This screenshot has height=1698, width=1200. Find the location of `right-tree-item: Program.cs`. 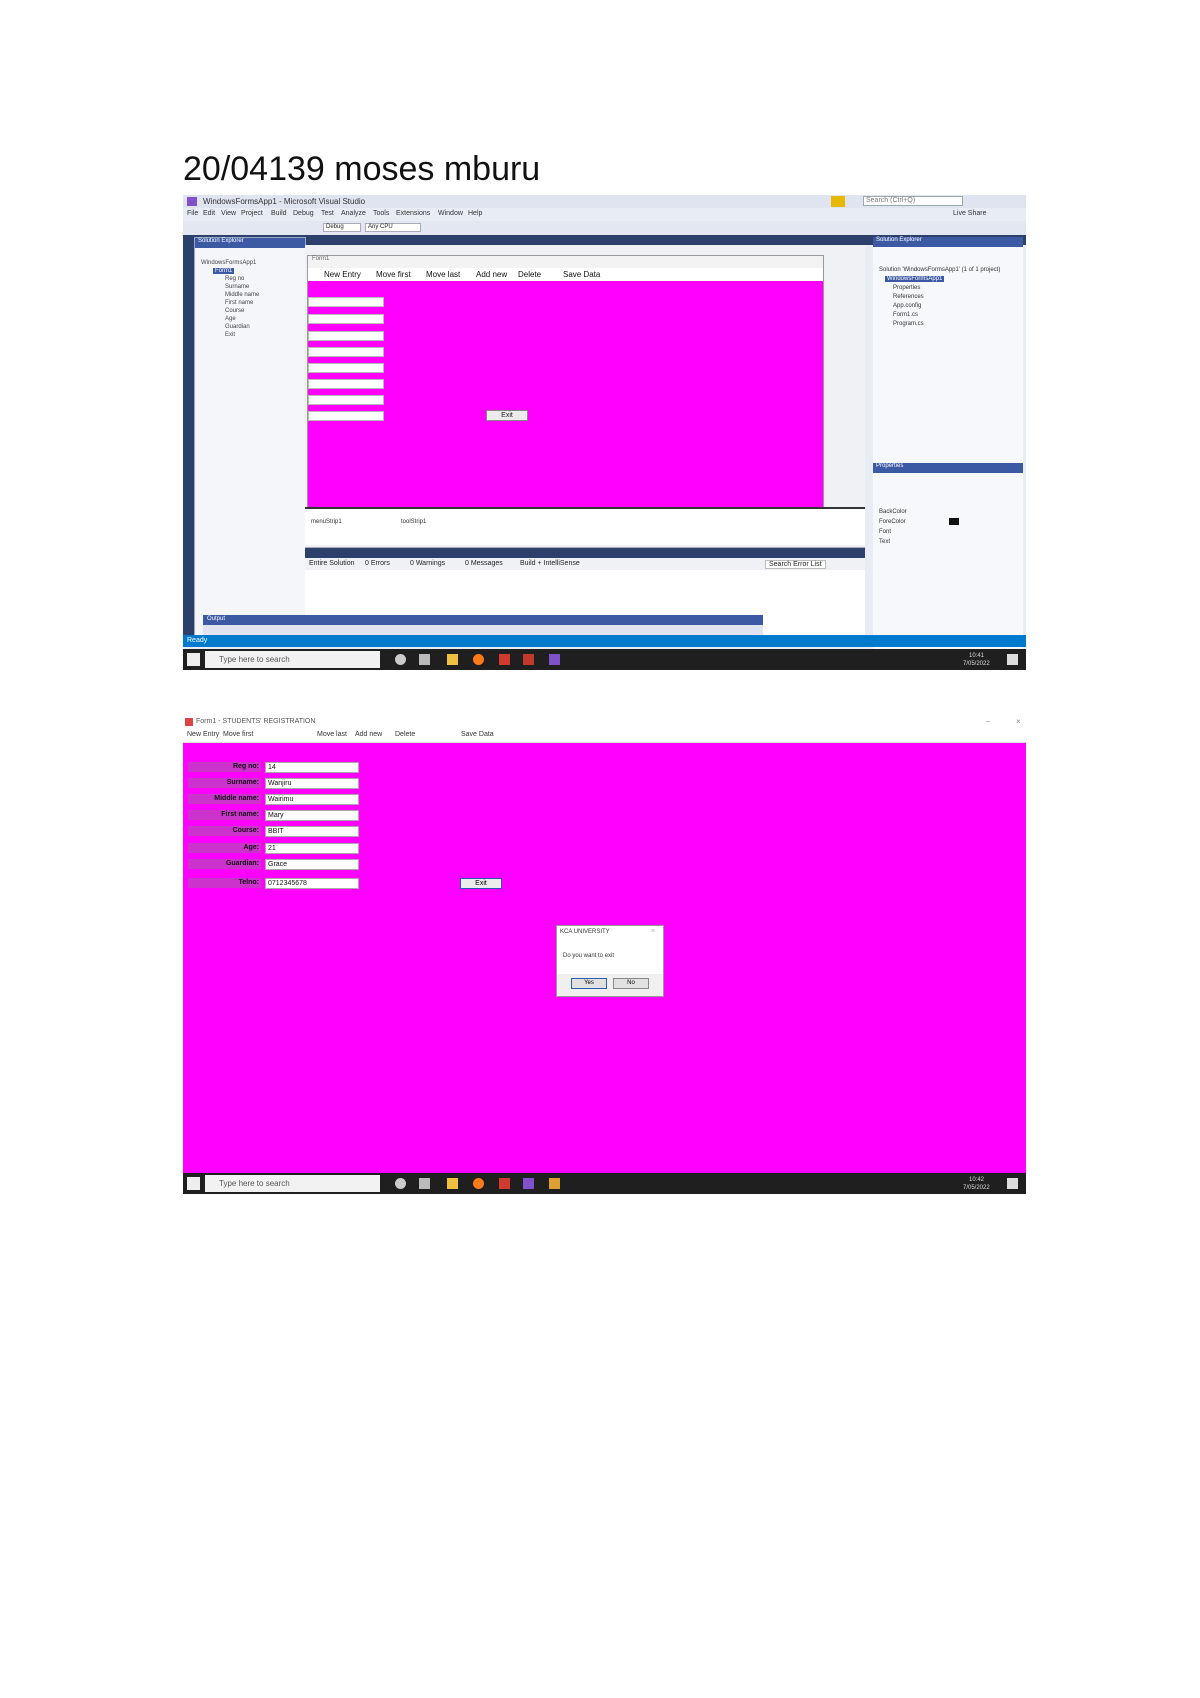

right-tree-item: Program.cs is located at coordinates (908, 324).